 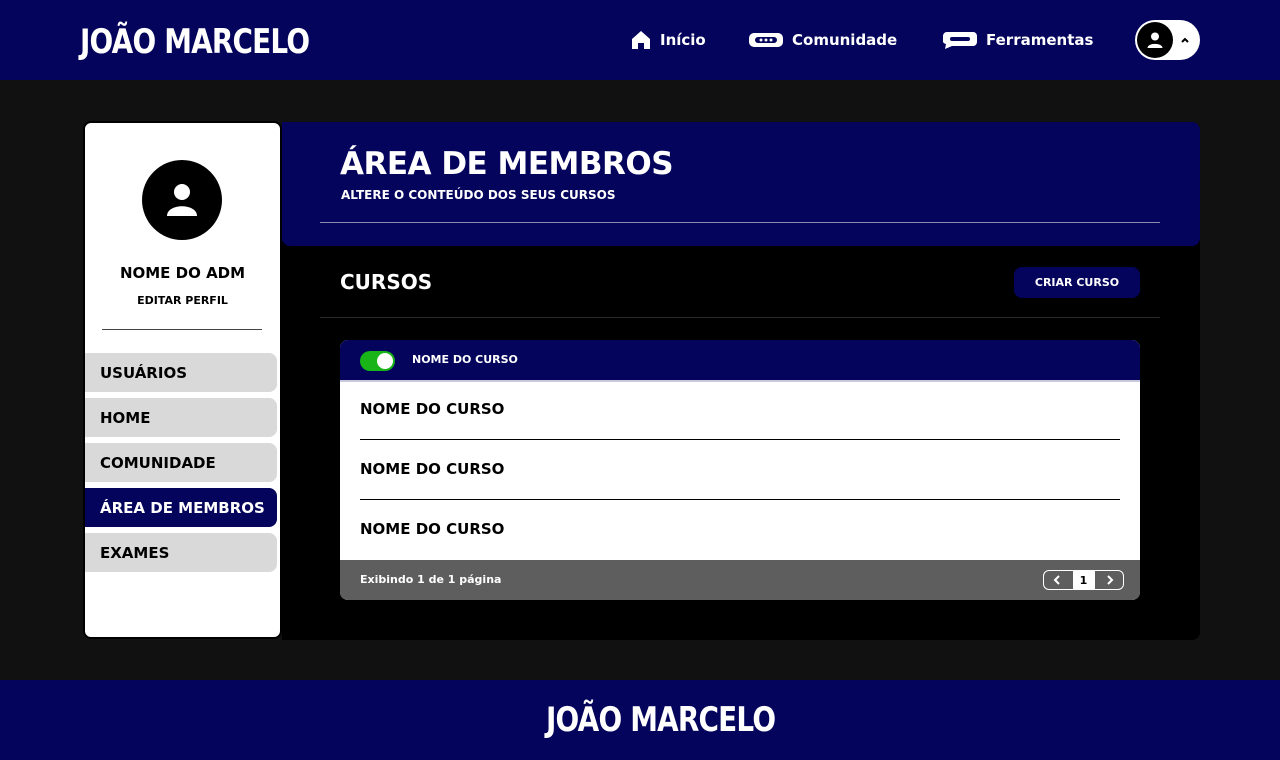 I want to click on user-menu-button, so click(x=1167, y=40).